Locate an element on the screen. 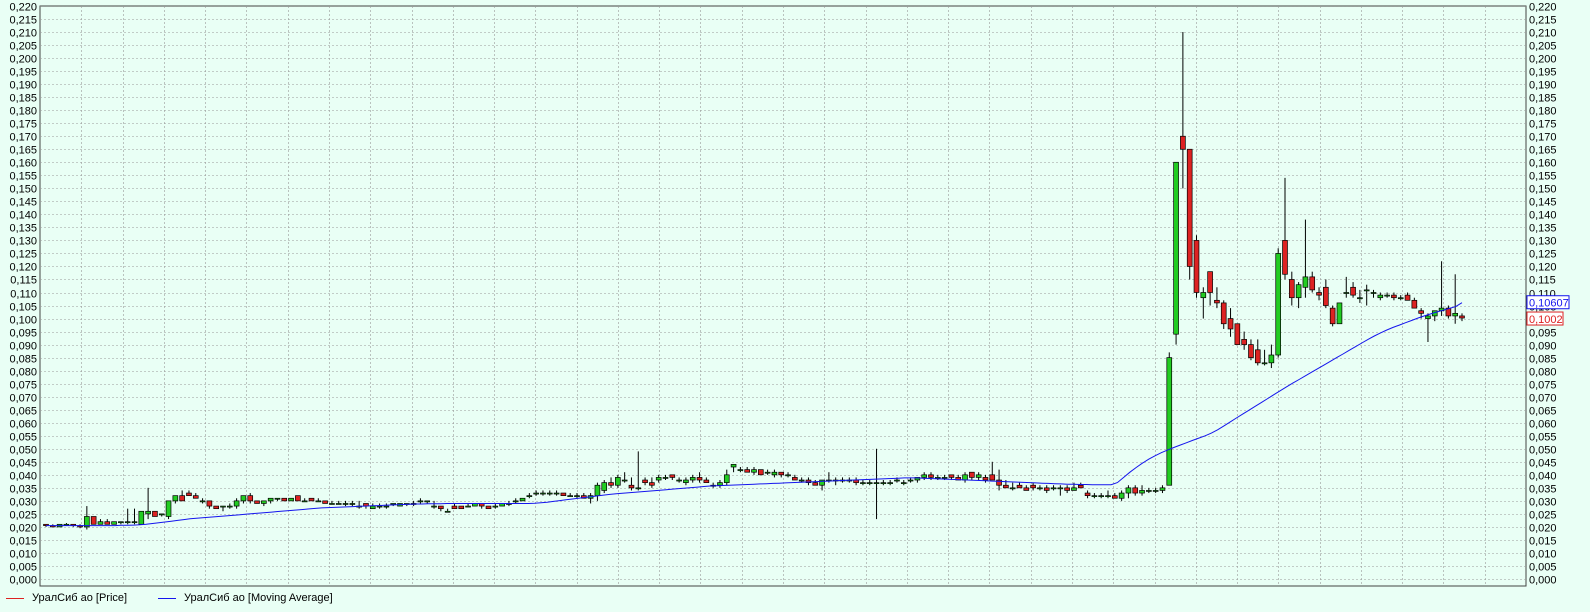 The height and width of the screenshot is (612, 1590). y-tick-label-left: 0,075 is located at coordinates (23, 386).